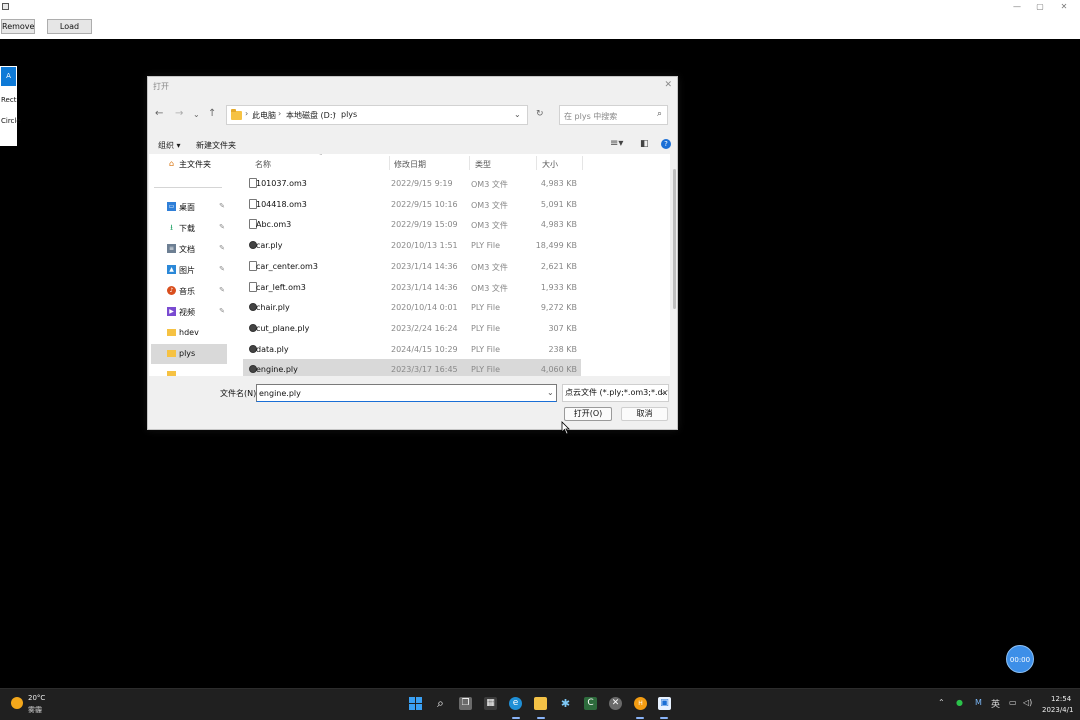 Image resolution: width=1080 pixels, height=720 pixels. I want to click on table-row: 104418.om3 2022/9/15 10:16 OM3 文件 5,091 KB, so click(412, 204).